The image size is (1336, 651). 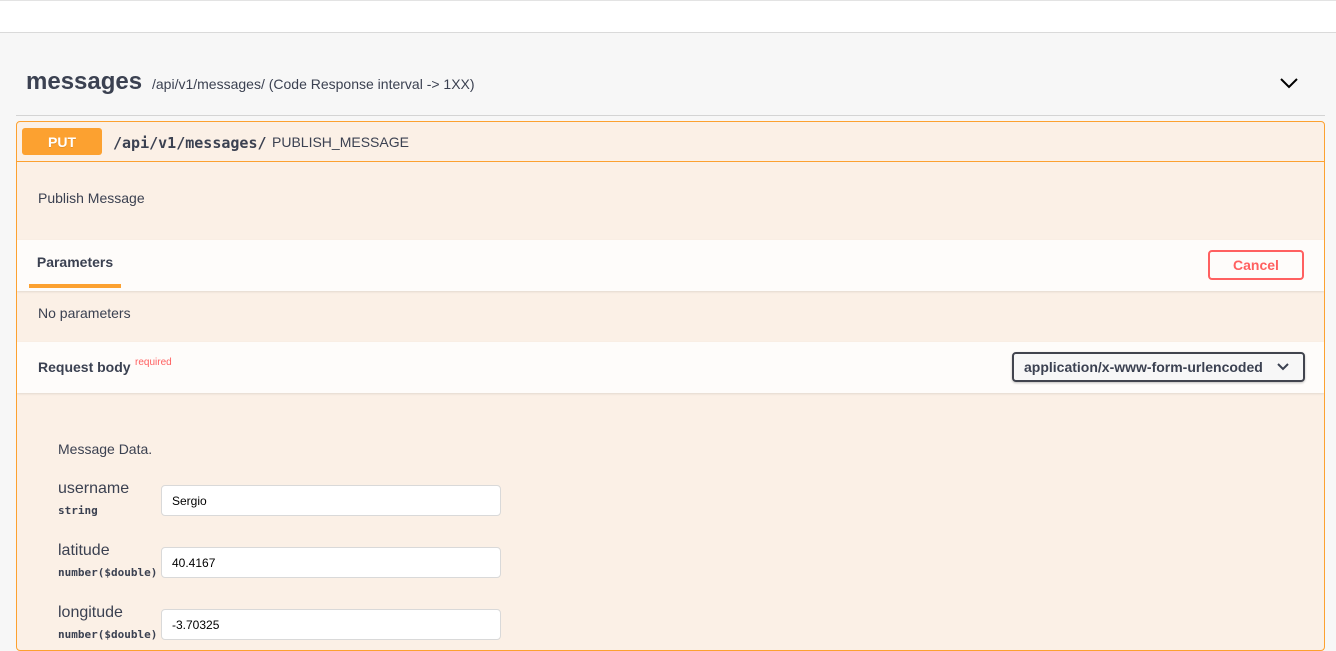 What do you see at coordinates (331, 562) in the screenshot?
I see `latitude-input` at bounding box center [331, 562].